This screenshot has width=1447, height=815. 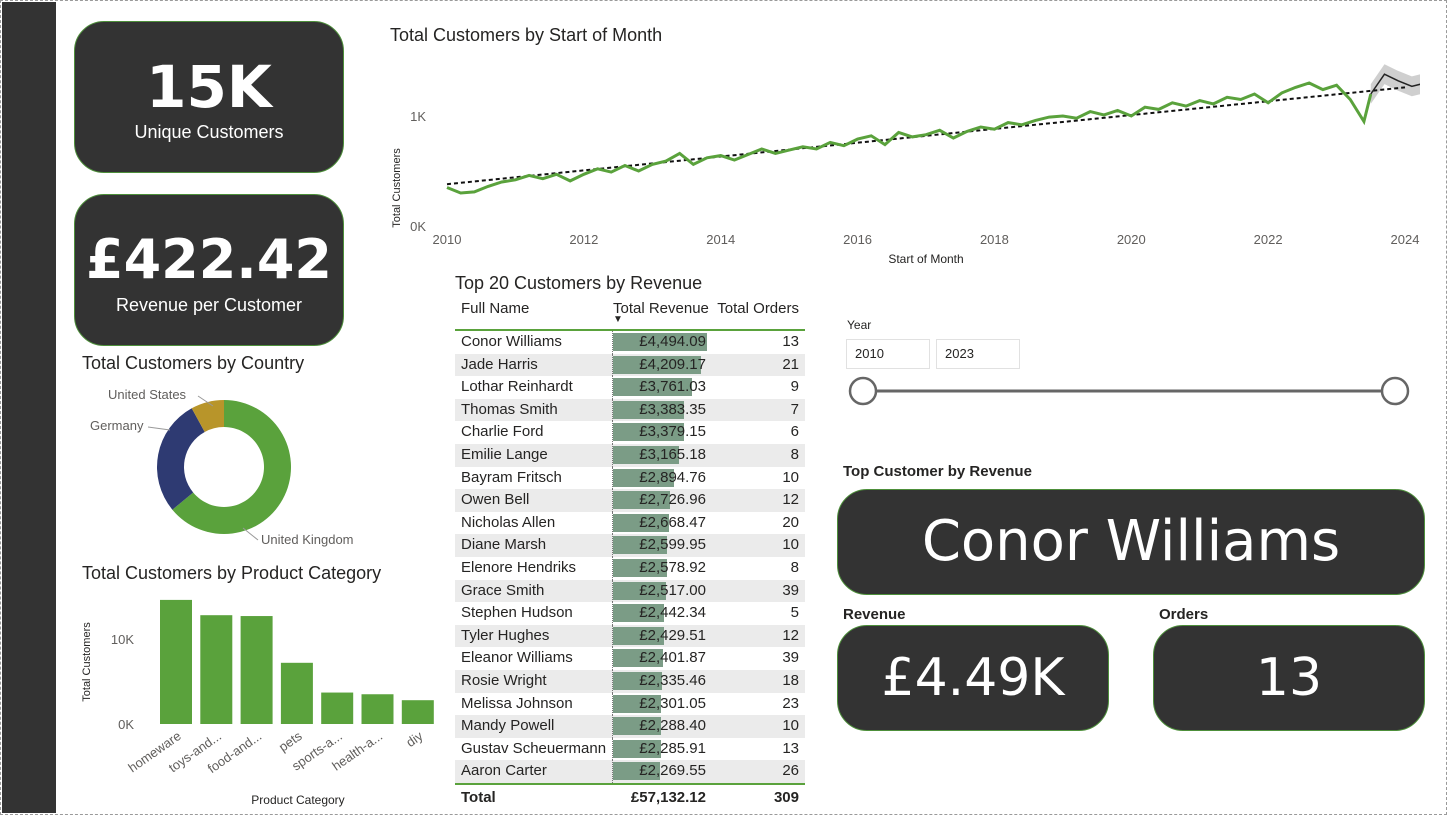 I want to click on table-row: Nicholas Allen £2,668.47 20, so click(x=630, y=523).